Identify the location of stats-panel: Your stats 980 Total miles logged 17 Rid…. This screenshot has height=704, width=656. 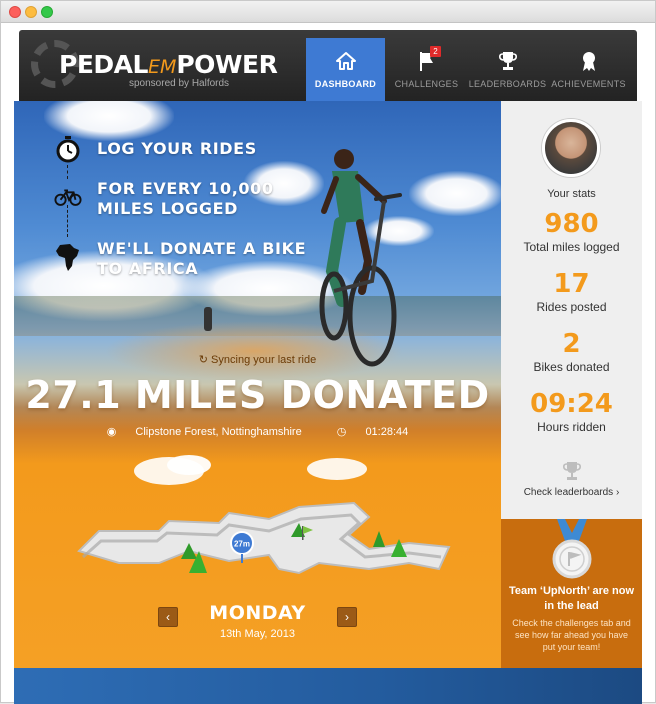
(571, 310).